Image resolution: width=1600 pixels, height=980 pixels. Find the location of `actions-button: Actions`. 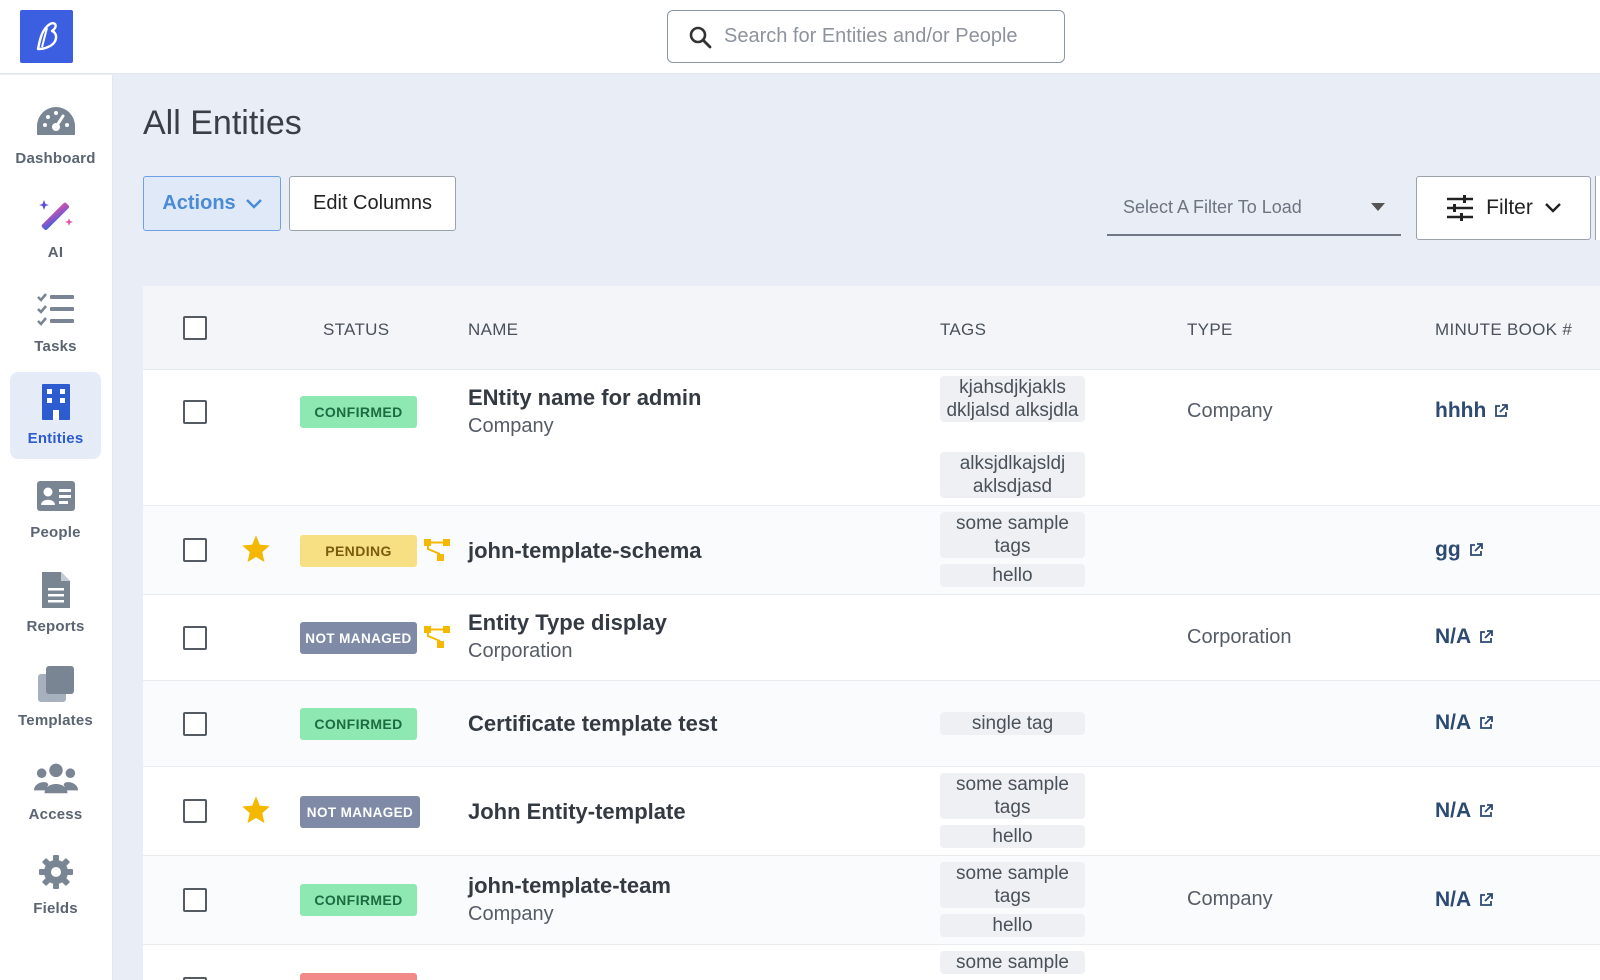

actions-button: Actions is located at coordinates (212, 203).